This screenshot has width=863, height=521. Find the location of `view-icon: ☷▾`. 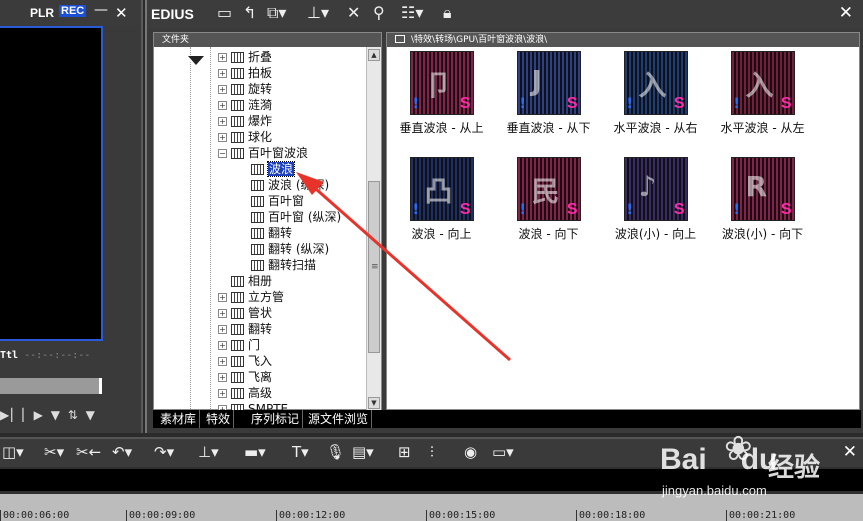

view-icon: ☷▾ is located at coordinates (412, 13).